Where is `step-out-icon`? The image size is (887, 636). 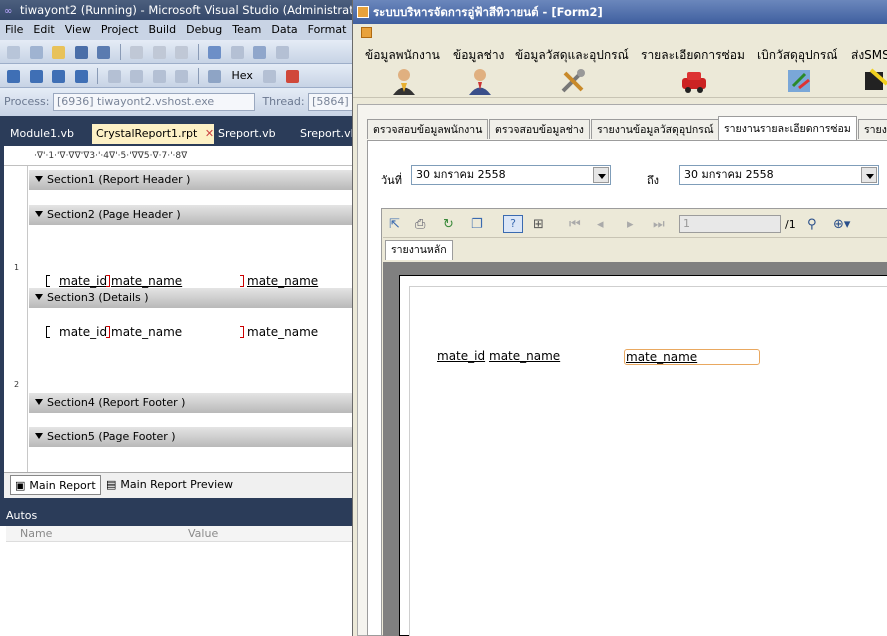
step-out-icon is located at coordinates (181, 76).